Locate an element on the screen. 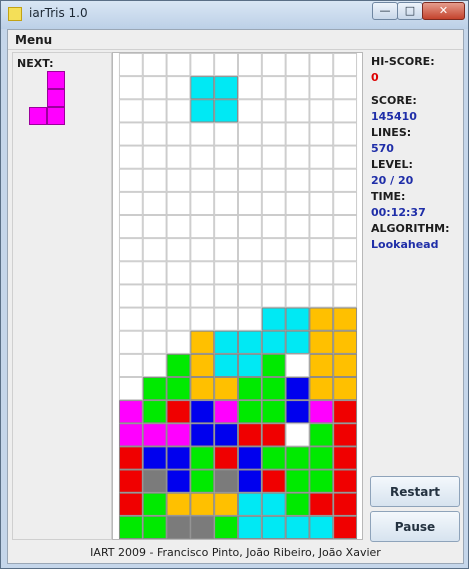  restart-button: Restart is located at coordinates (415, 491).